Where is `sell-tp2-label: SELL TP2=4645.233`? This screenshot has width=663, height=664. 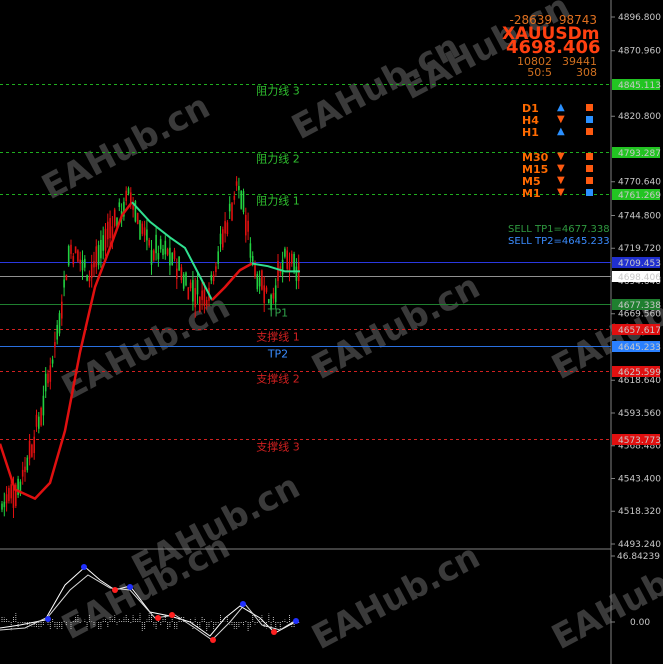
sell-tp2-label: SELL TP2=4645.233 is located at coordinates (559, 241).